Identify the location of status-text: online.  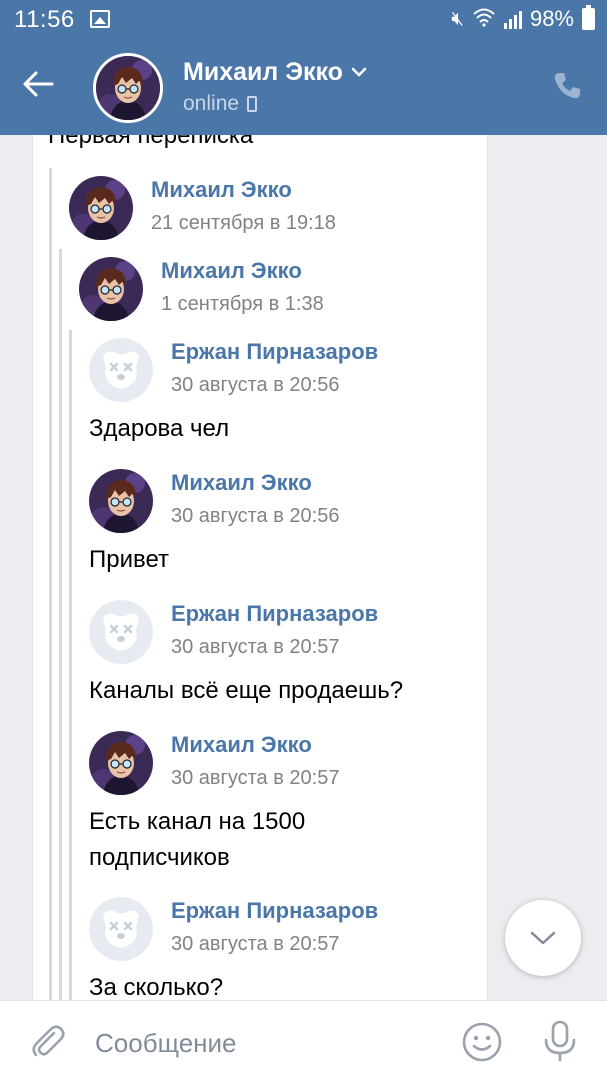
(211, 103).